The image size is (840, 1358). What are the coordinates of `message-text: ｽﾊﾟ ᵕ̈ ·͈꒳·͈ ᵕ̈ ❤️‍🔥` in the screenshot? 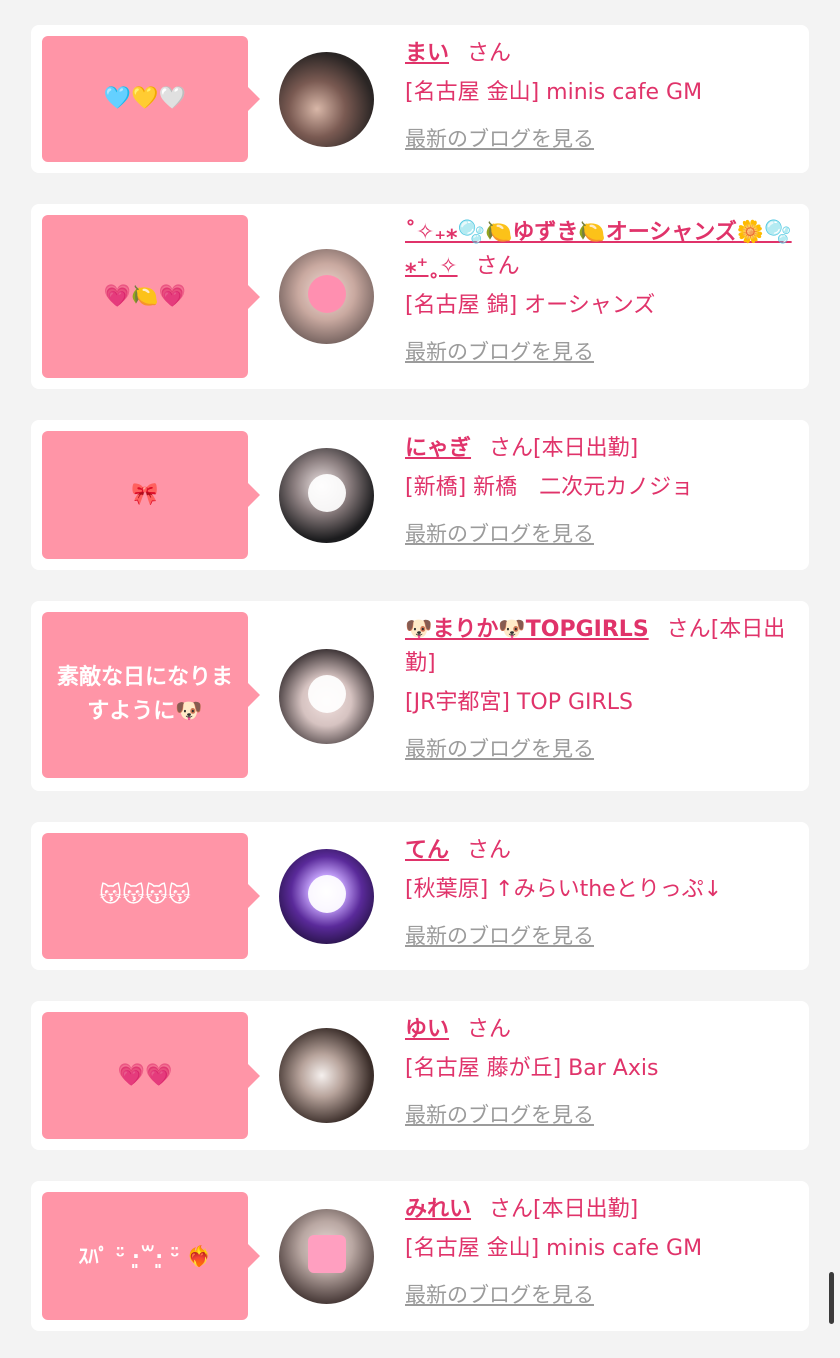 It's located at (145, 1256).